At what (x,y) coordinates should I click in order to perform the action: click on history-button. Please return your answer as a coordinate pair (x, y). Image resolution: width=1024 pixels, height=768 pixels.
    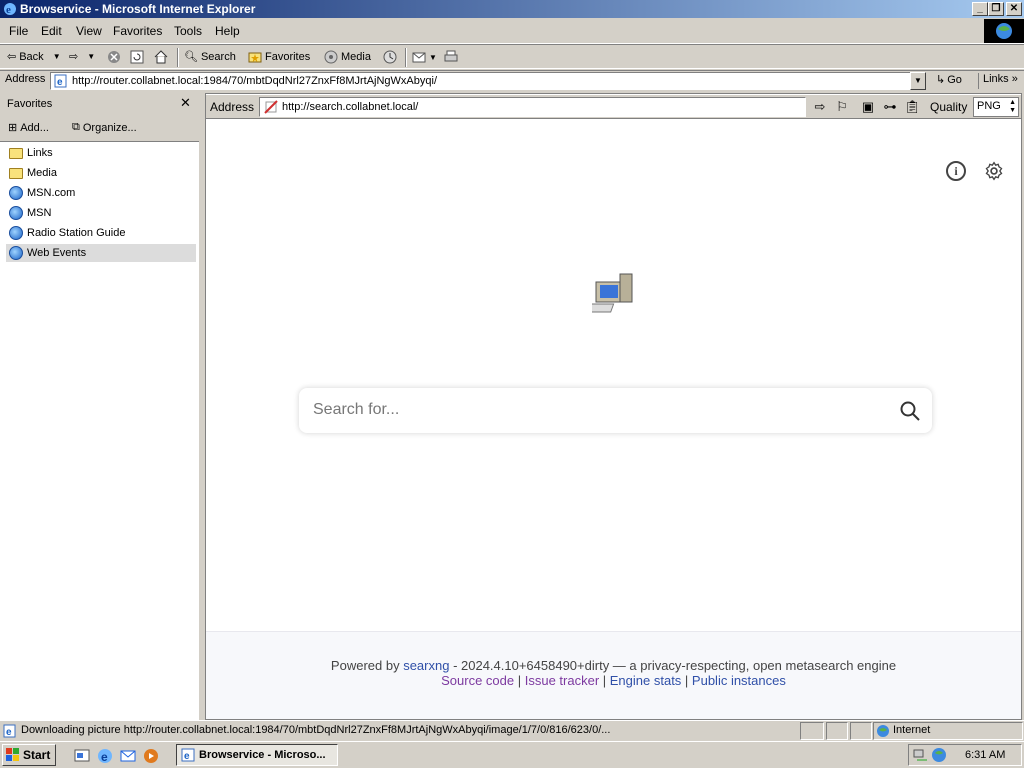
    Looking at the image, I should click on (390, 57).